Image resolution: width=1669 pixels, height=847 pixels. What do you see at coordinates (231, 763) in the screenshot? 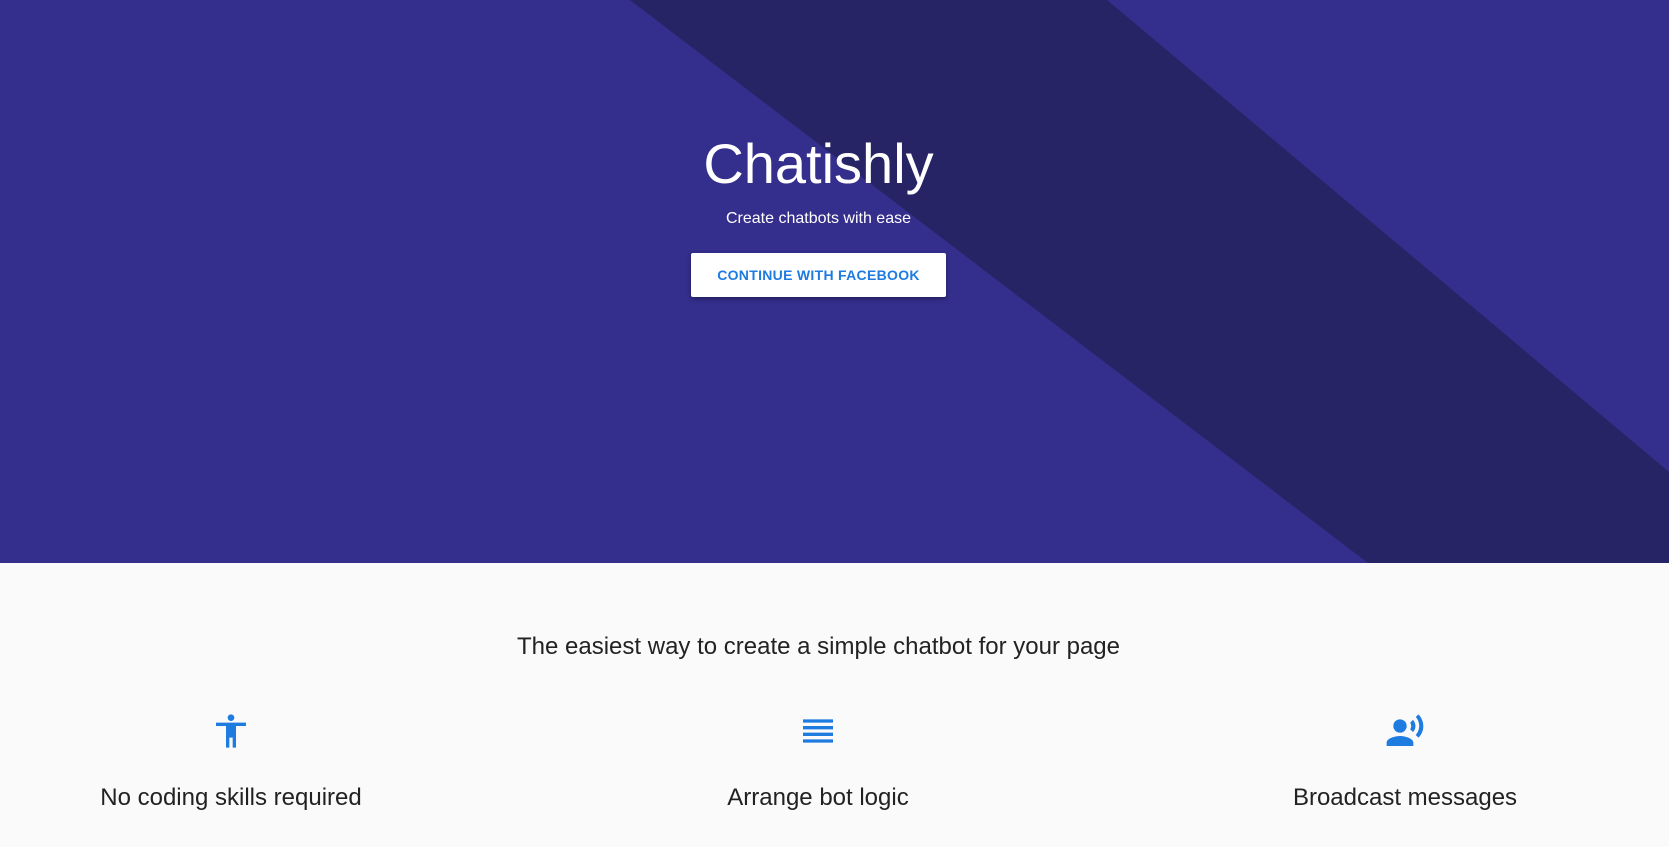
I see `feature-no-coding: No coding skills required` at bounding box center [231, 763].